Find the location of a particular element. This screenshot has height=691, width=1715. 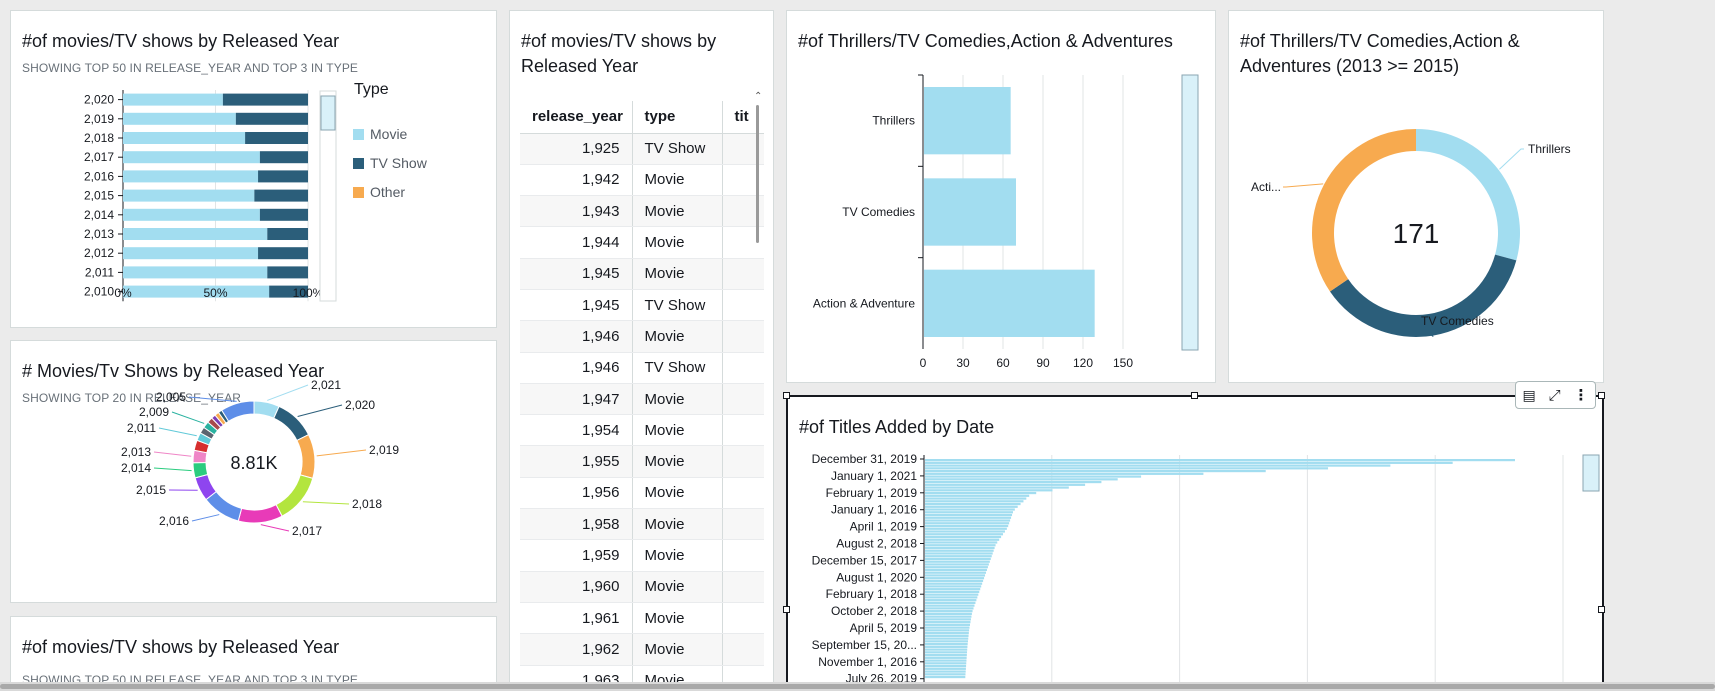

table-row: 1,946 TV Show is located at coordinates (642, 368).